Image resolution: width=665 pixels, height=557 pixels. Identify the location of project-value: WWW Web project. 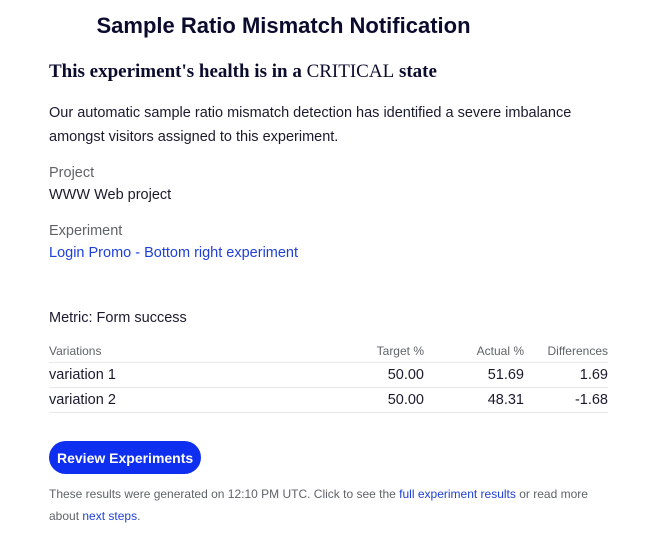
(110, 195).